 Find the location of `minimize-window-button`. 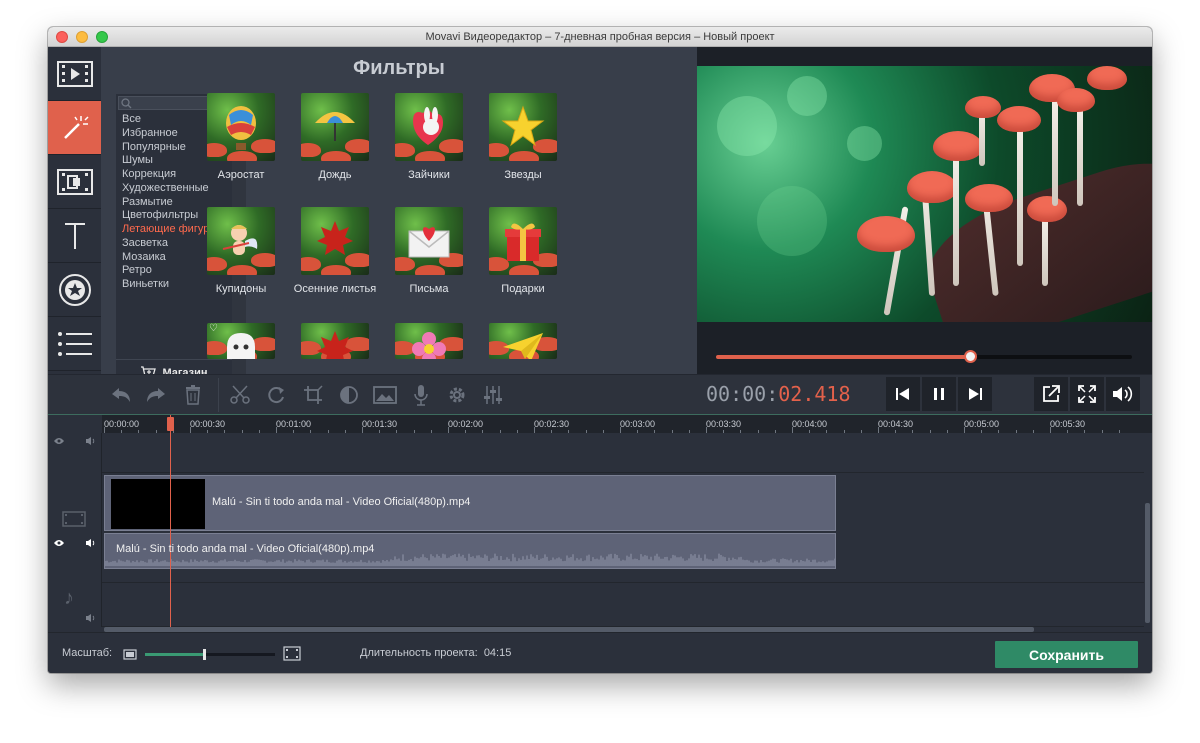

minimize-window-button is located at coordinates (82, 37).